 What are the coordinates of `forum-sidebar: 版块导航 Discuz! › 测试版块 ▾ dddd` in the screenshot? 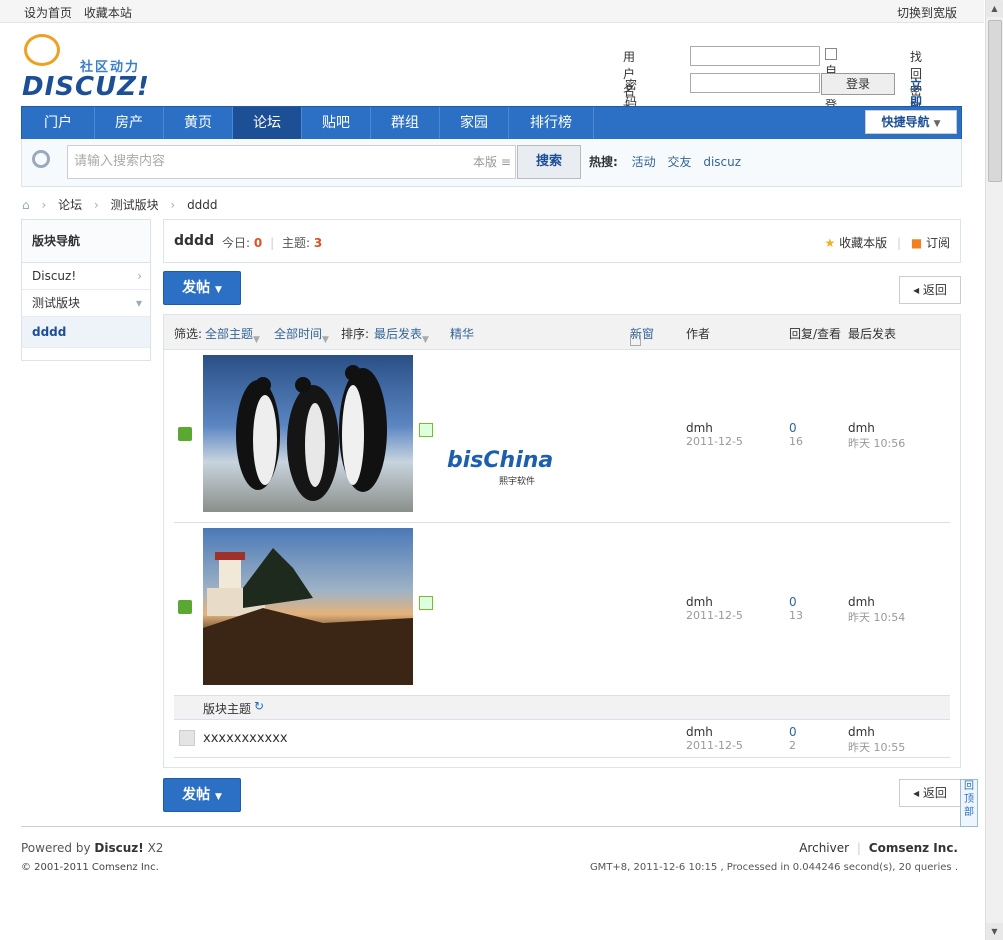 It's located at (86, 290).